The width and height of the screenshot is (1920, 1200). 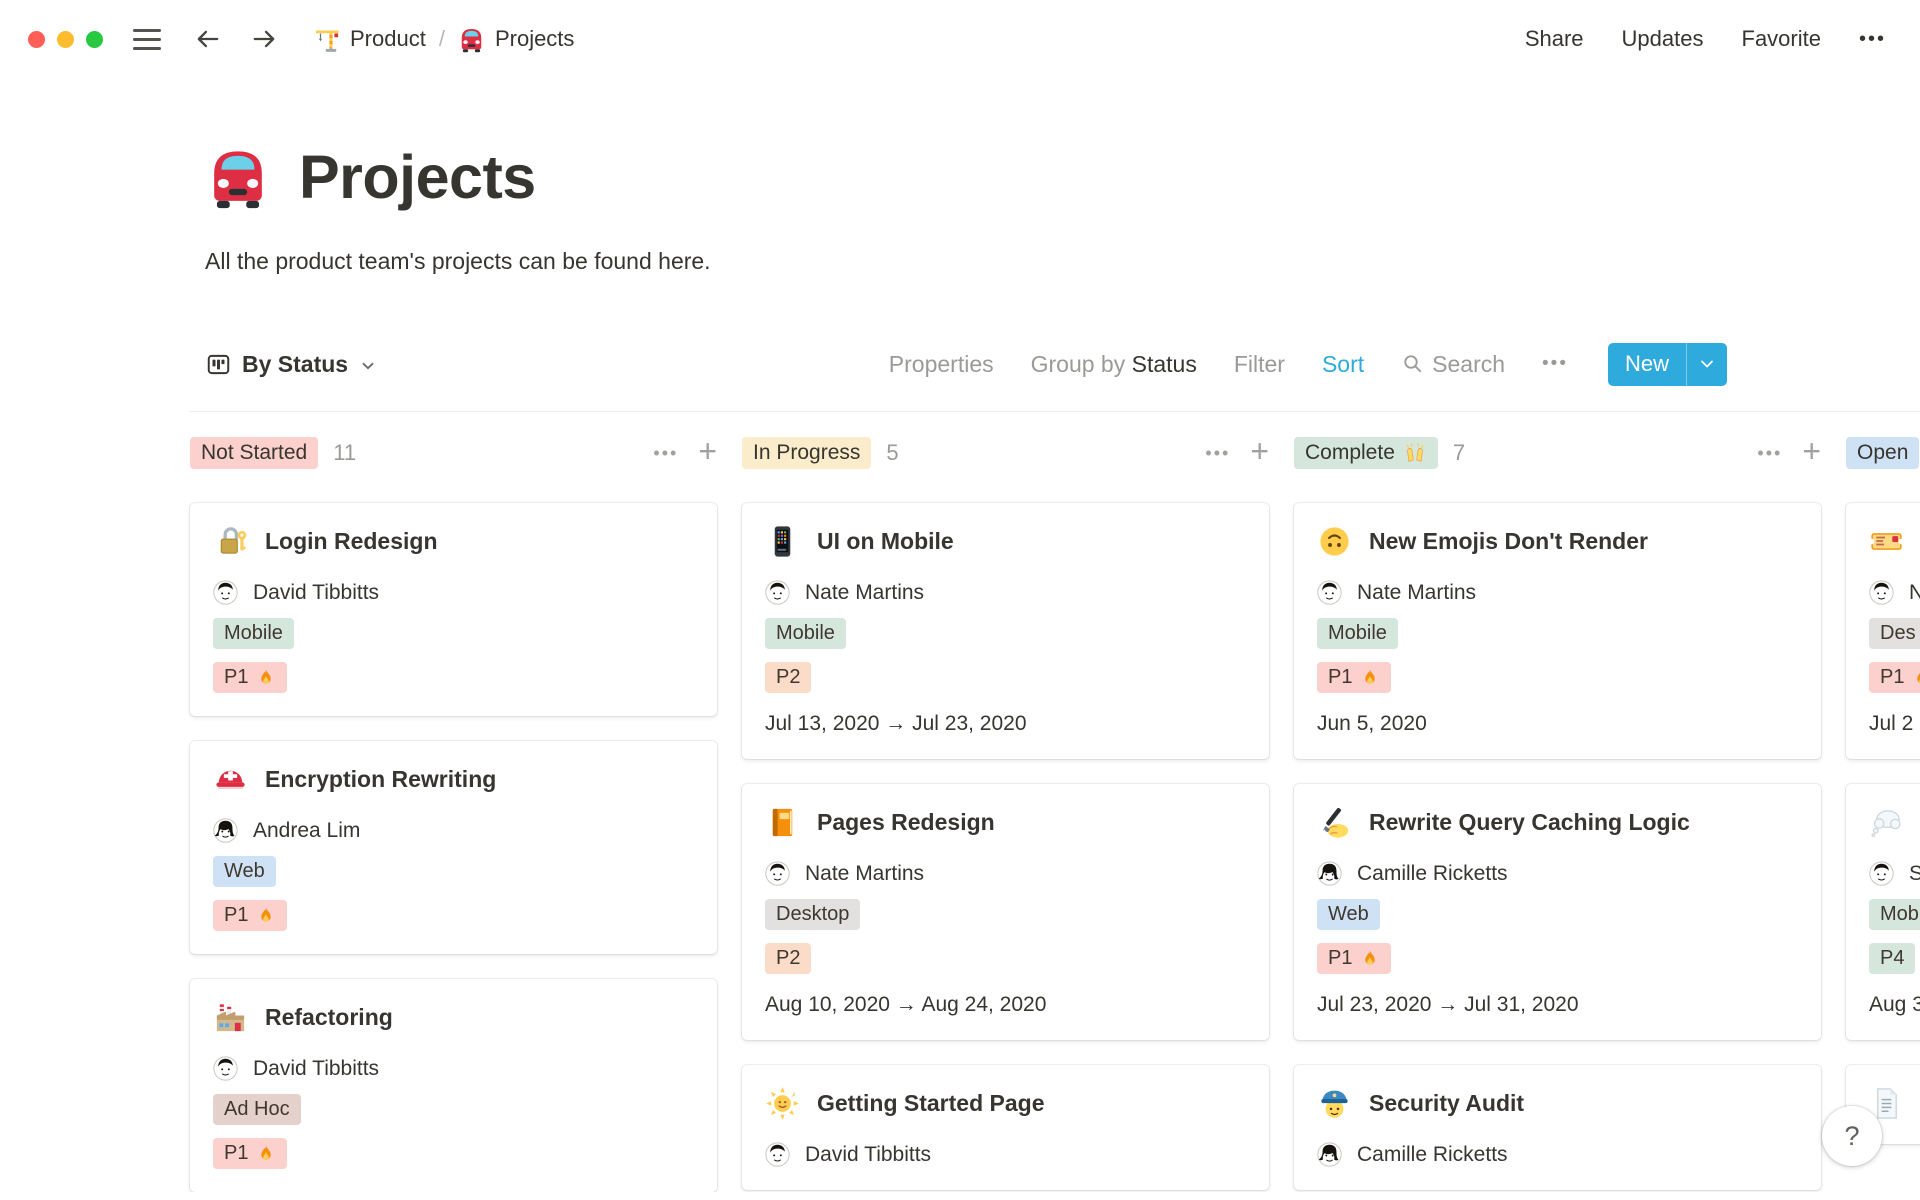 I want to click on filter-button: Filter, so click(x=1259, y=364).